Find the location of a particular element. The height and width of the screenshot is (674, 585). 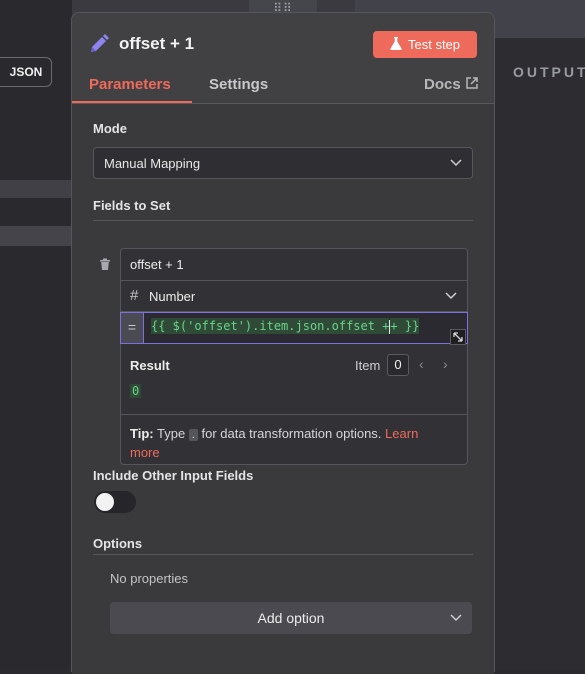

add-option-label: Add option is located at coordinates (291, 618).